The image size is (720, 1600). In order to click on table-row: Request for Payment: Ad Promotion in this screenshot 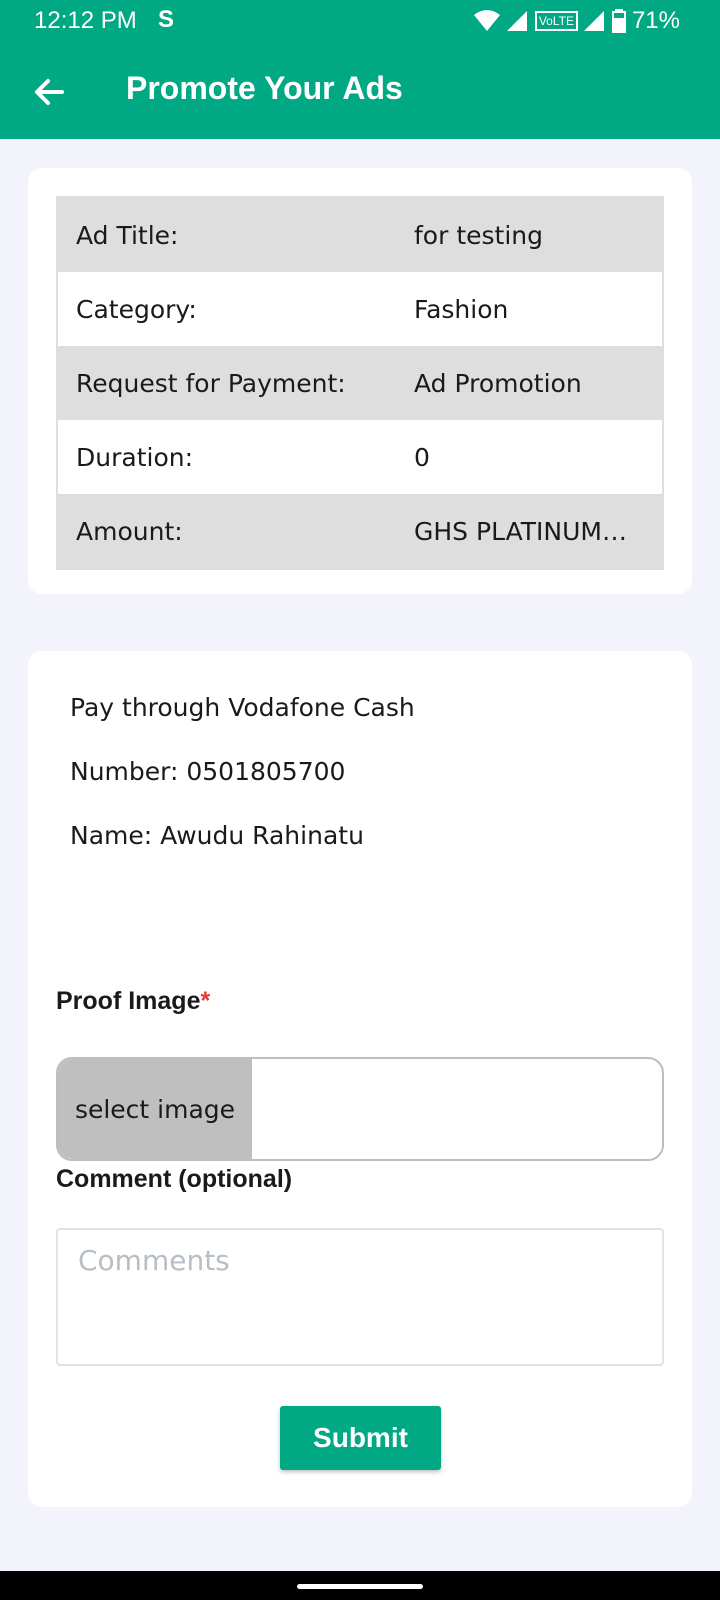, I will do `click(360, 383)`.